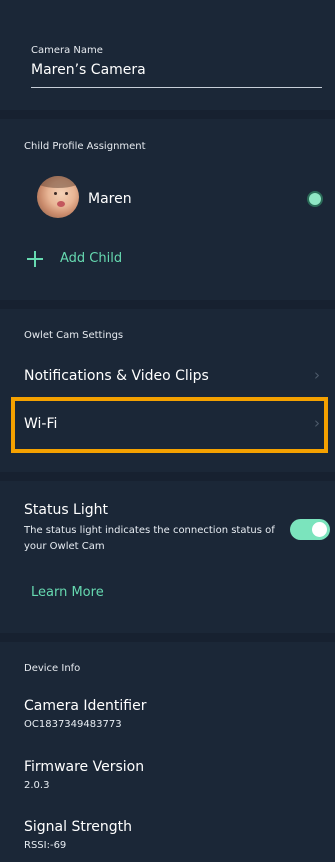 This screenshot has height=862, width=335. What do you see at coordinates (52, 668) in the screenshot?
I see `device-info-title: Device Info` at bounding box center [52, 668].